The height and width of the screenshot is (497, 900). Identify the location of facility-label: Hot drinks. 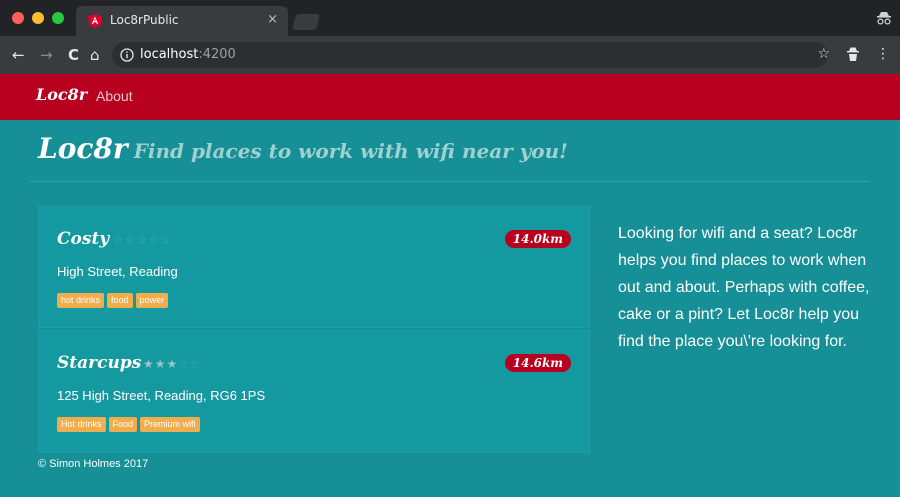
(81, 424).